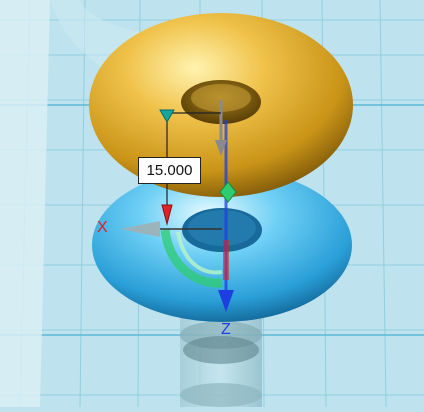 Image resolution: width=424 pixels, height=412 pixels. I want to click on x-axis-label: X, so click(102, 227).